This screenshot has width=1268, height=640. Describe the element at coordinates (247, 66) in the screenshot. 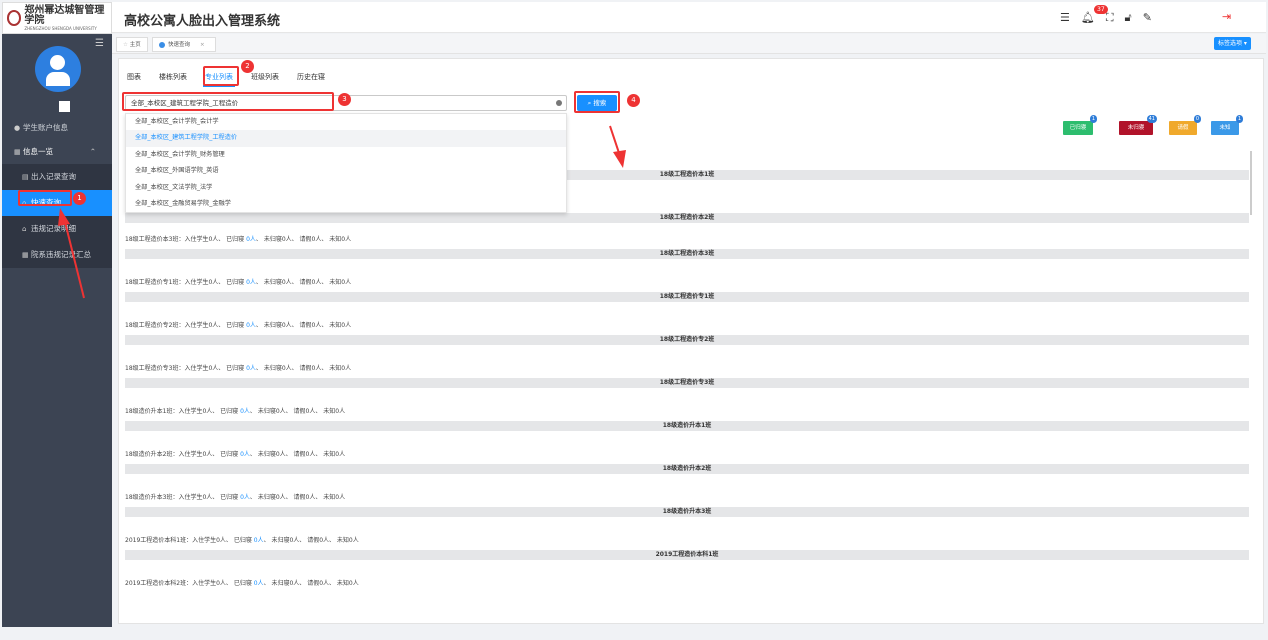

I see `annotation-number: 2` at that location.